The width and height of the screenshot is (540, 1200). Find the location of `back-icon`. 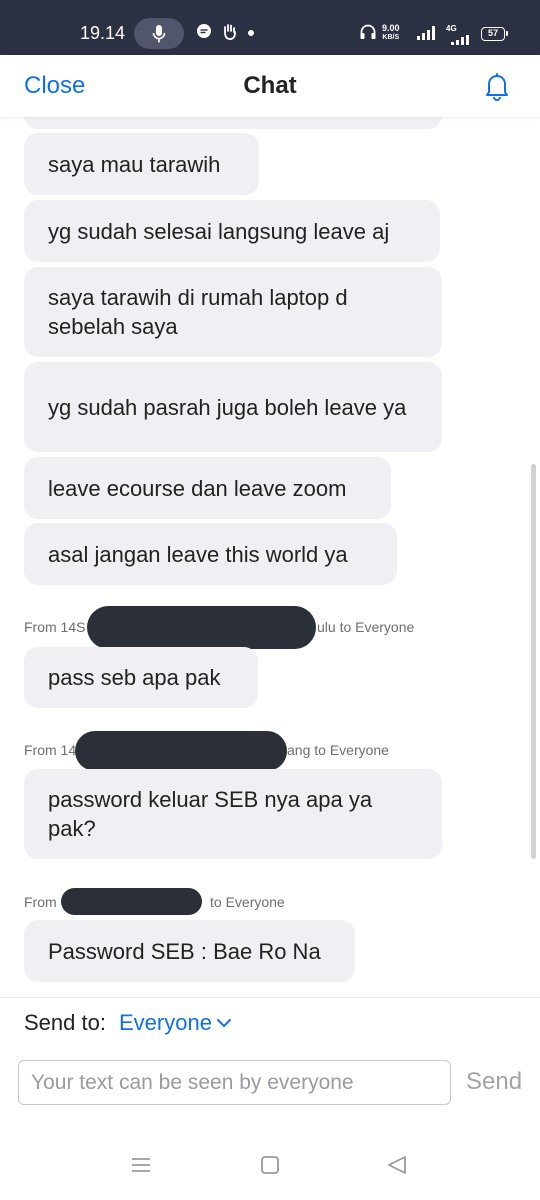

back-icon is located at coordinates (397, 1167).